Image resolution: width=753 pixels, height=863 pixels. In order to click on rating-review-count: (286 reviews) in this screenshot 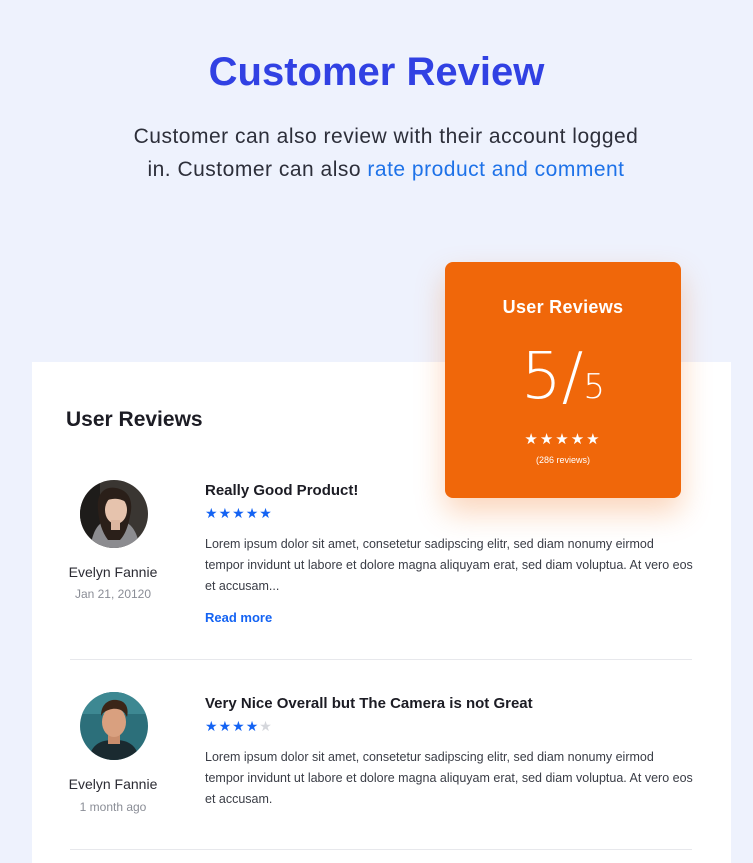, I will do `click(563, 460)`.